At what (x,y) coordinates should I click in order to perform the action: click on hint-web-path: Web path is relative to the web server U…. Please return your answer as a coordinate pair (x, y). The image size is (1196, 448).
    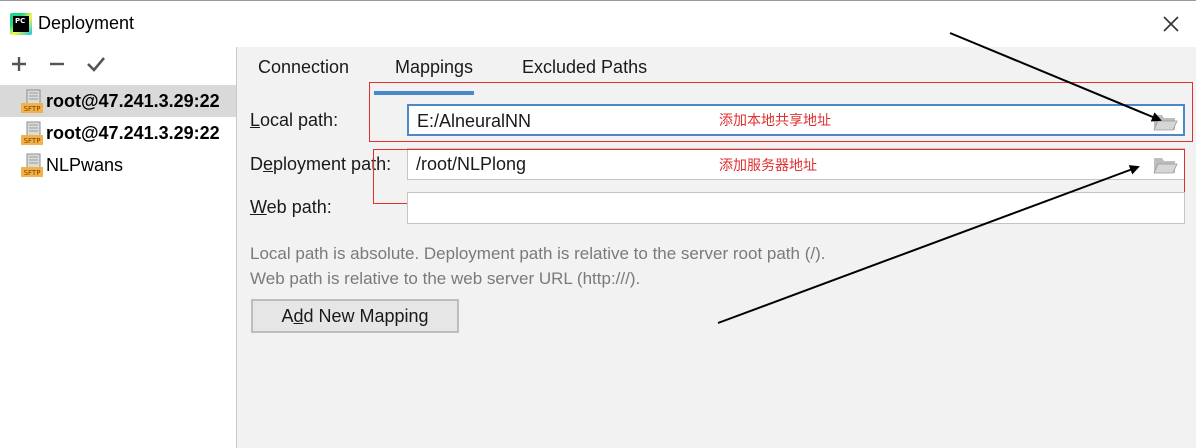
    Looking at the image, I should click on (445, 278).